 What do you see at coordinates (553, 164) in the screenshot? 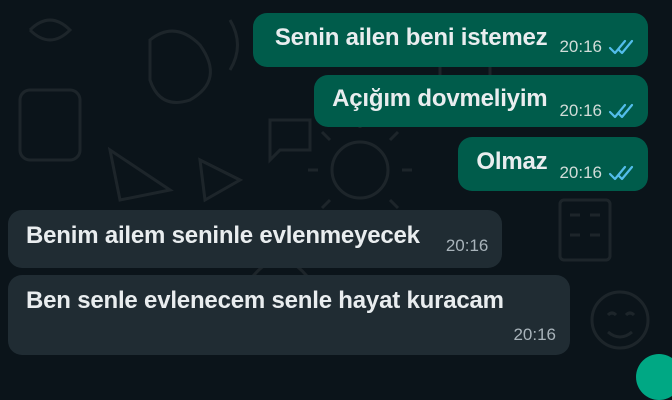
I see `message-bubble-outgoing: Olmaz 20:16` at bounding box center [553, 164].